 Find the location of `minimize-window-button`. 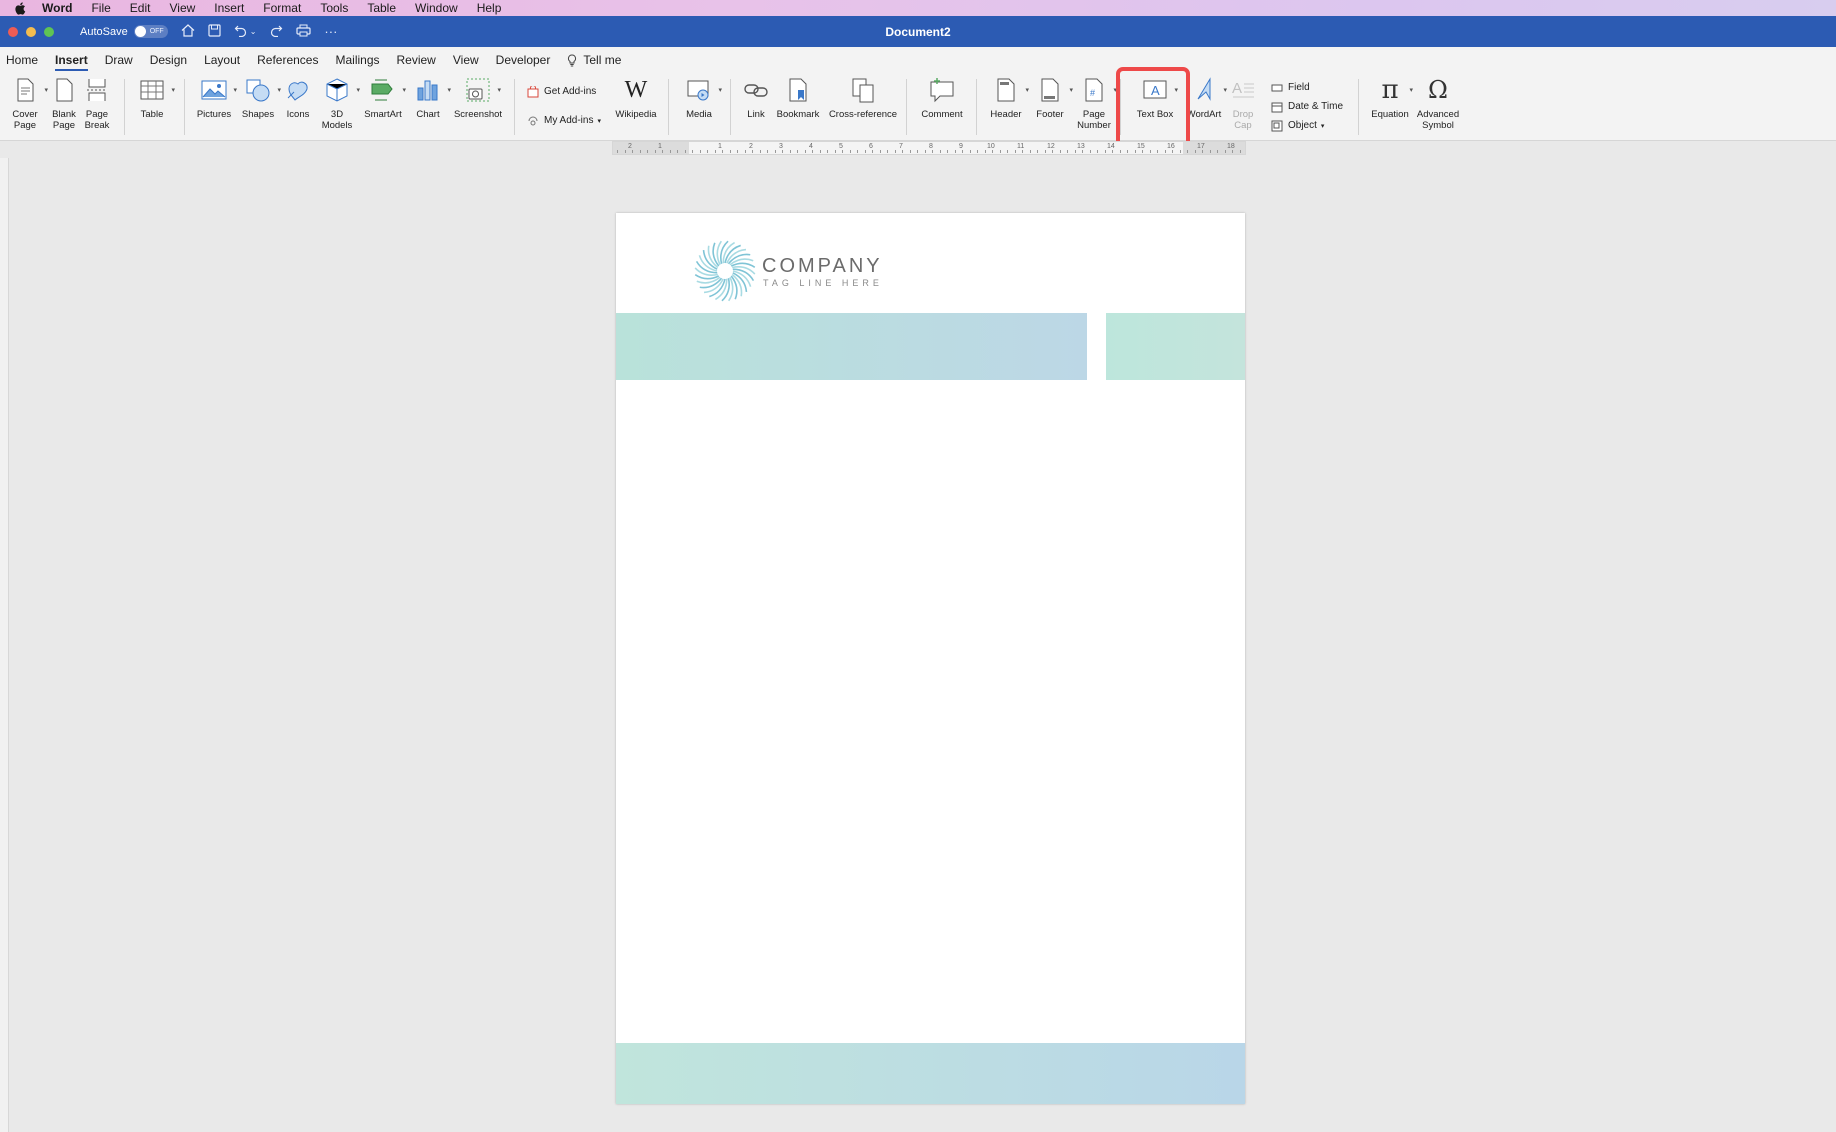

minimize-window-button is located at coordinates (31, 31).